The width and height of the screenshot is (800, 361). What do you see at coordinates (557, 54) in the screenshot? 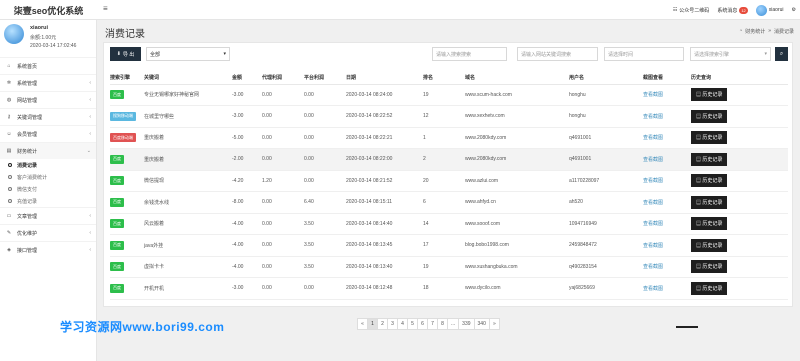
I see `url-search-input: 请输入网站关键词搜索` at bounding box center [557, 54].